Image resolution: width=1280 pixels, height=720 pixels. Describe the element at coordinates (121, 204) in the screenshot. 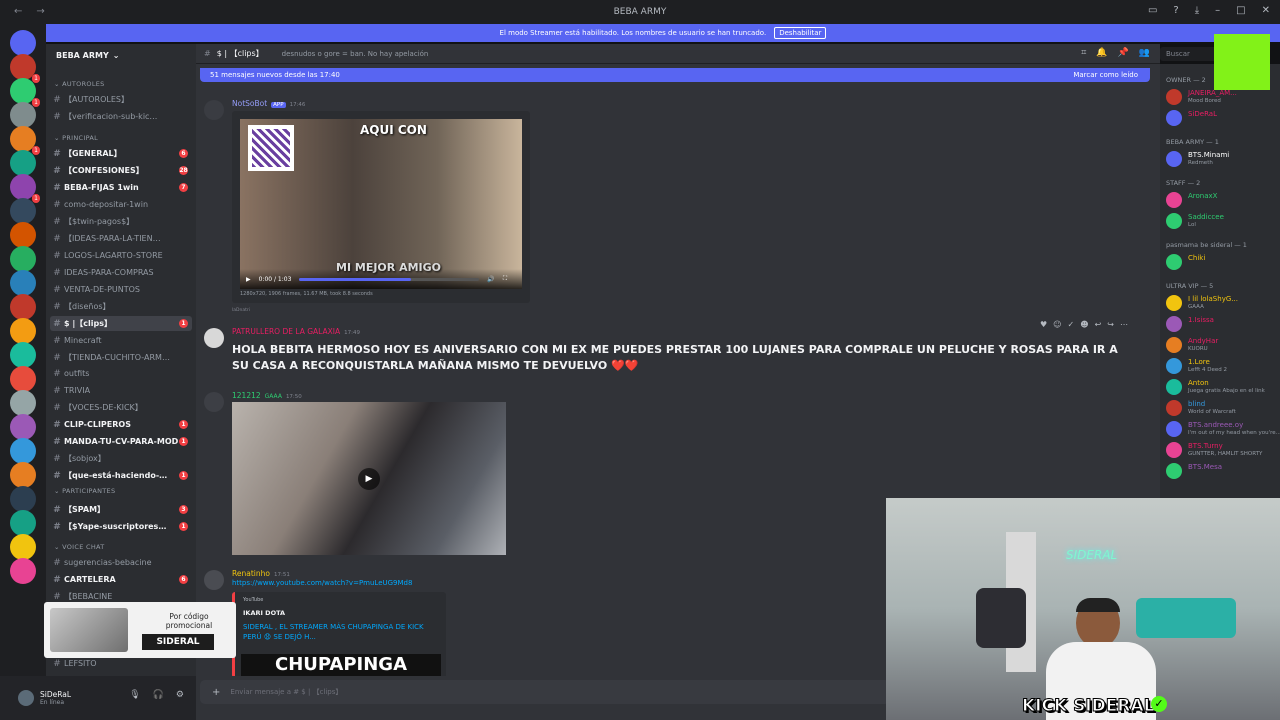

I see `channel-item: # como-depositar-1win` at that location.